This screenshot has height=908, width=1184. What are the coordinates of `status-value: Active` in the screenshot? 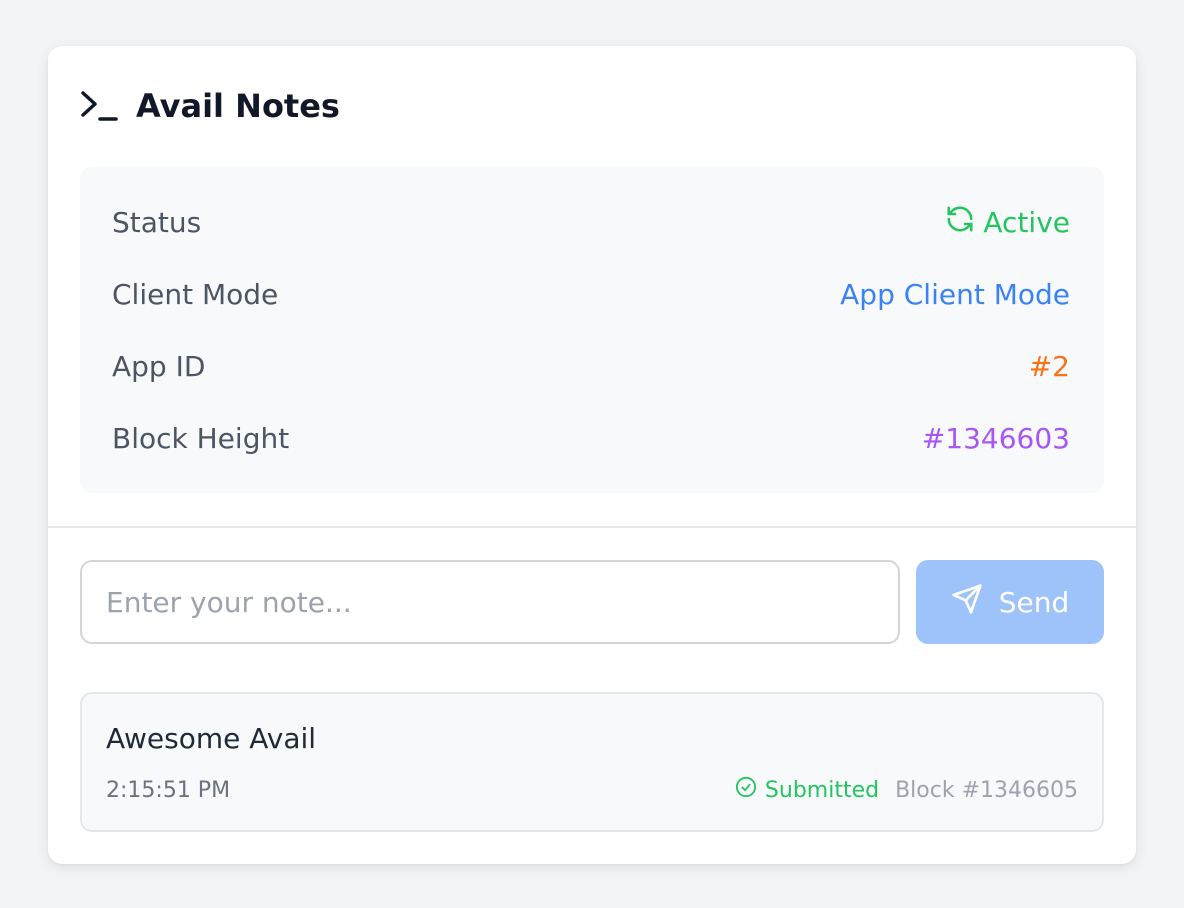 It's located at (1007, 222).